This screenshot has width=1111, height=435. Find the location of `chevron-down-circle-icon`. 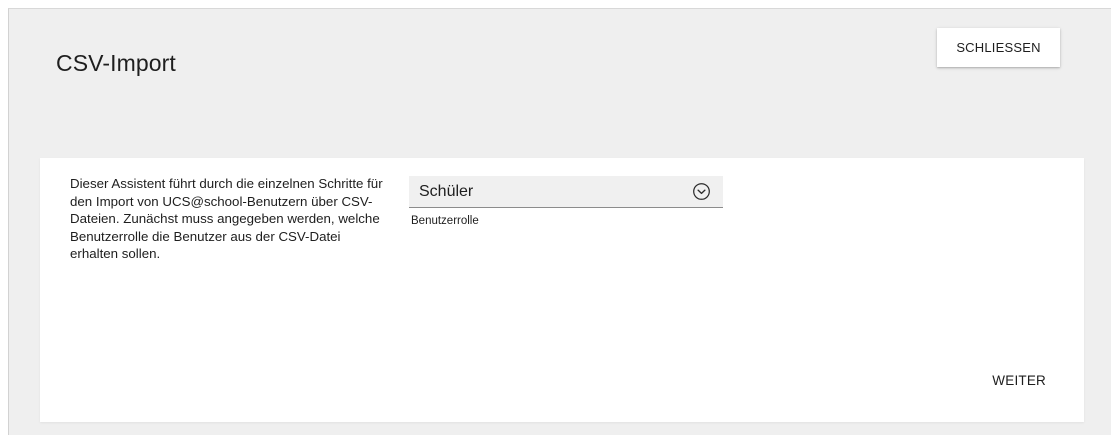

chevron-down-circle-icon is located at coordinates (701, 191).